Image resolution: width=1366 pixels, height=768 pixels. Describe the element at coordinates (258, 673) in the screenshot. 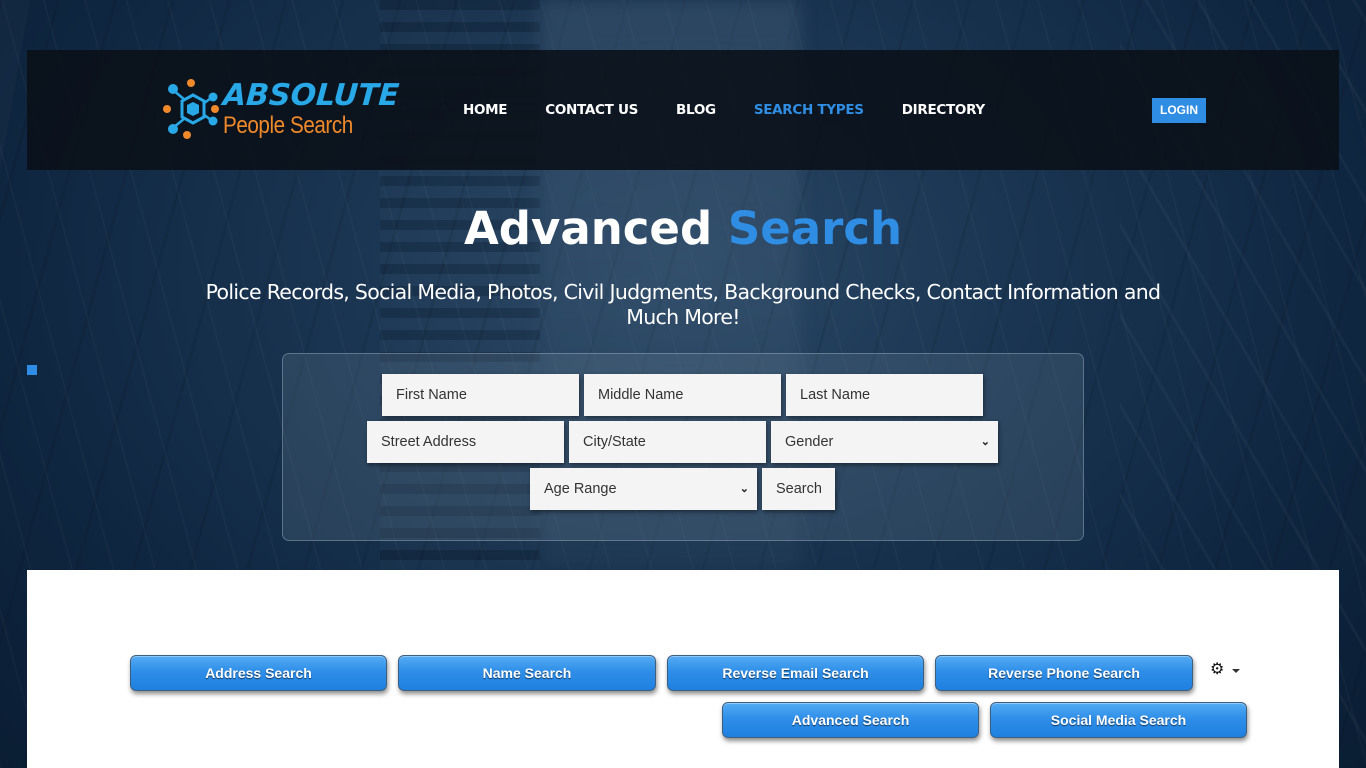

I see `address-search-button: Address Search` at that location.